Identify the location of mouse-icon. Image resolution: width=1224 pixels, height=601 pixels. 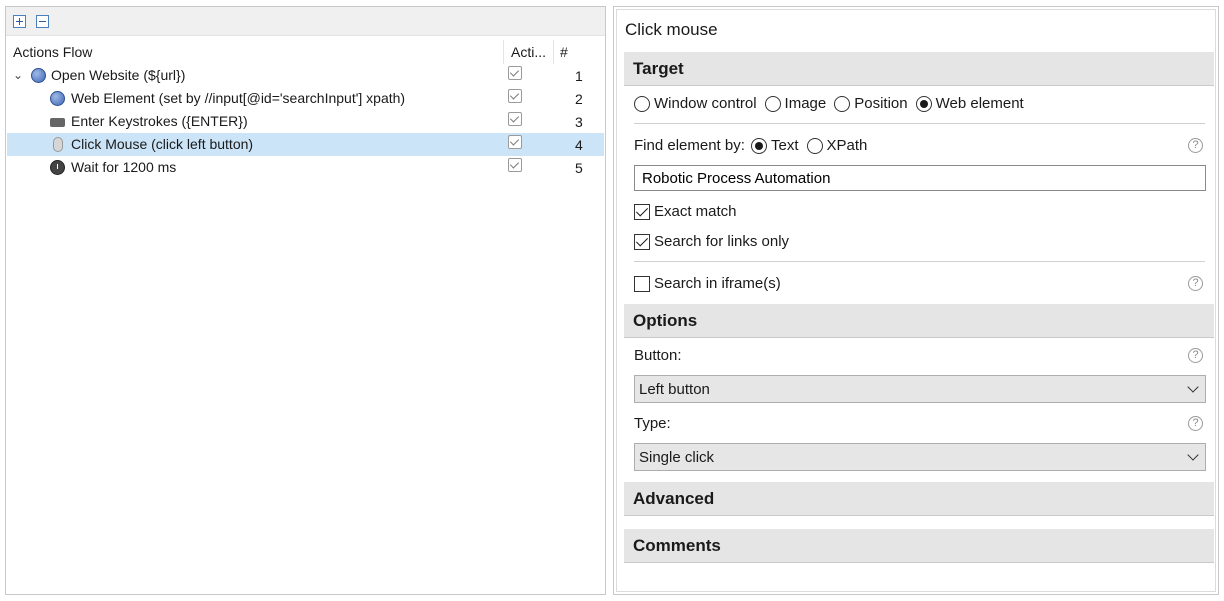
(58, 144).